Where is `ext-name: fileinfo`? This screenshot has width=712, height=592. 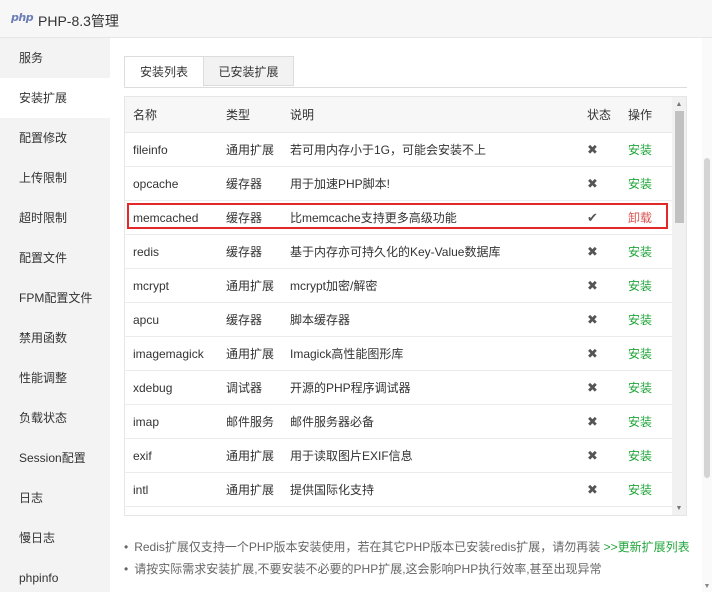 ext-name: fileinfo is located at coordinates (150, 149).